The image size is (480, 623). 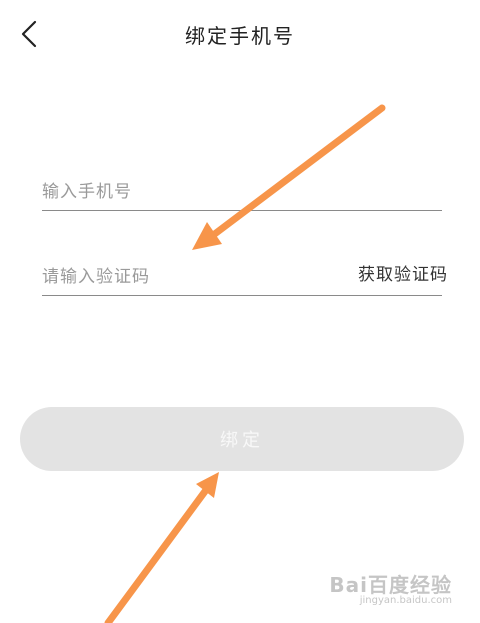 What do you see at coordinates (187, 277) in the screenshot?
I see `verification-code-input` at bounding box center [187, 277].